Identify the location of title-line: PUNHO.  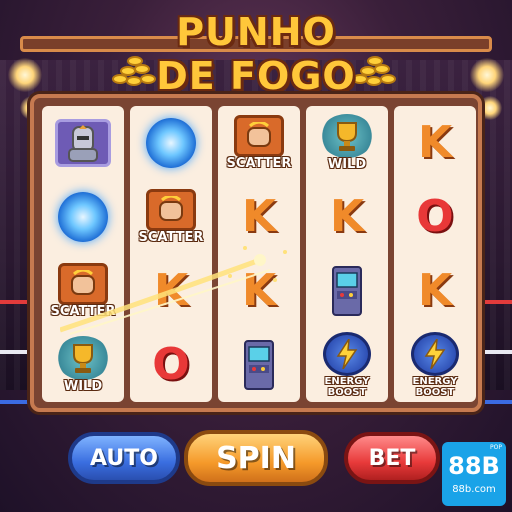
(256, 32).